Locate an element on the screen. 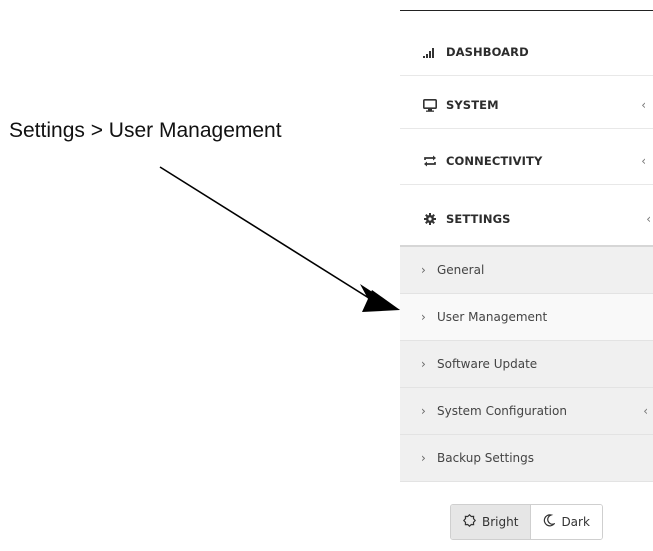  sidebar-item-connectivity: CONNECTIVITY ‹ is located at coordinates (526, 161).